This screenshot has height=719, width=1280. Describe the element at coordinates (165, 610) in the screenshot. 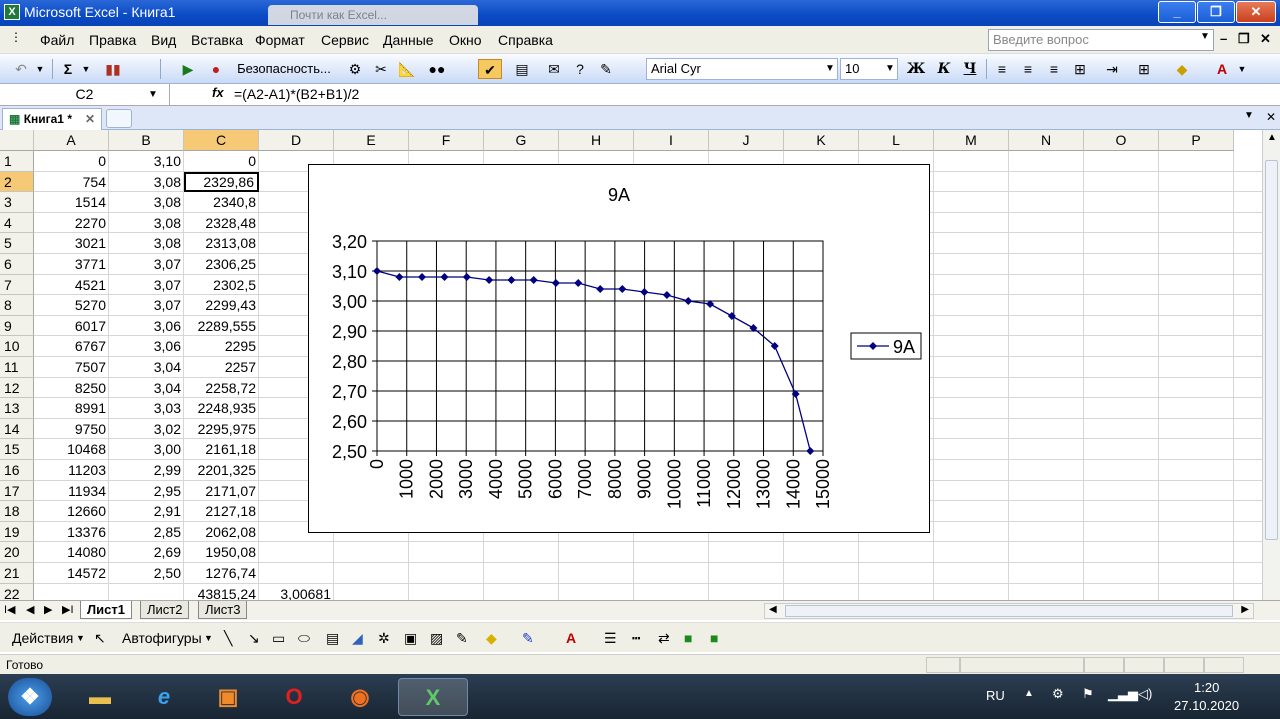

I see `sheet-tab-2: Лист2` at that location.